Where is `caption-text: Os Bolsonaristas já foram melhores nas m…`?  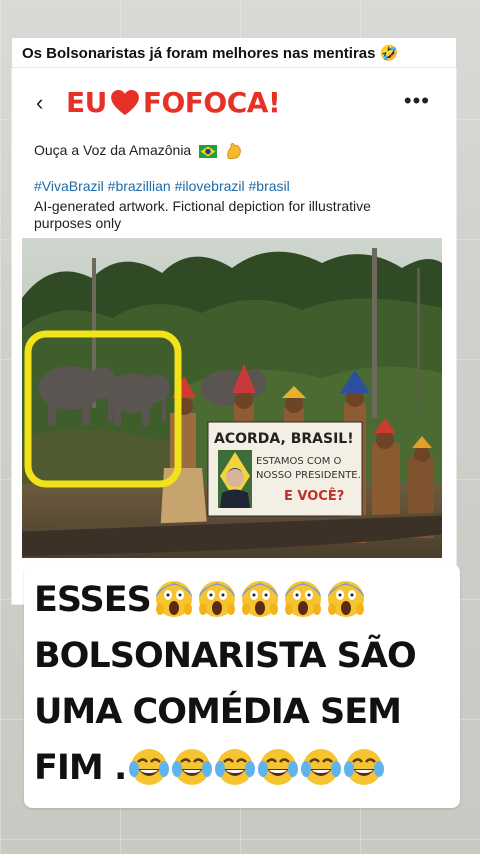 caption-text: Os Bolsonaristas já foram melhores nas m… is located at coordinates (210, 53).